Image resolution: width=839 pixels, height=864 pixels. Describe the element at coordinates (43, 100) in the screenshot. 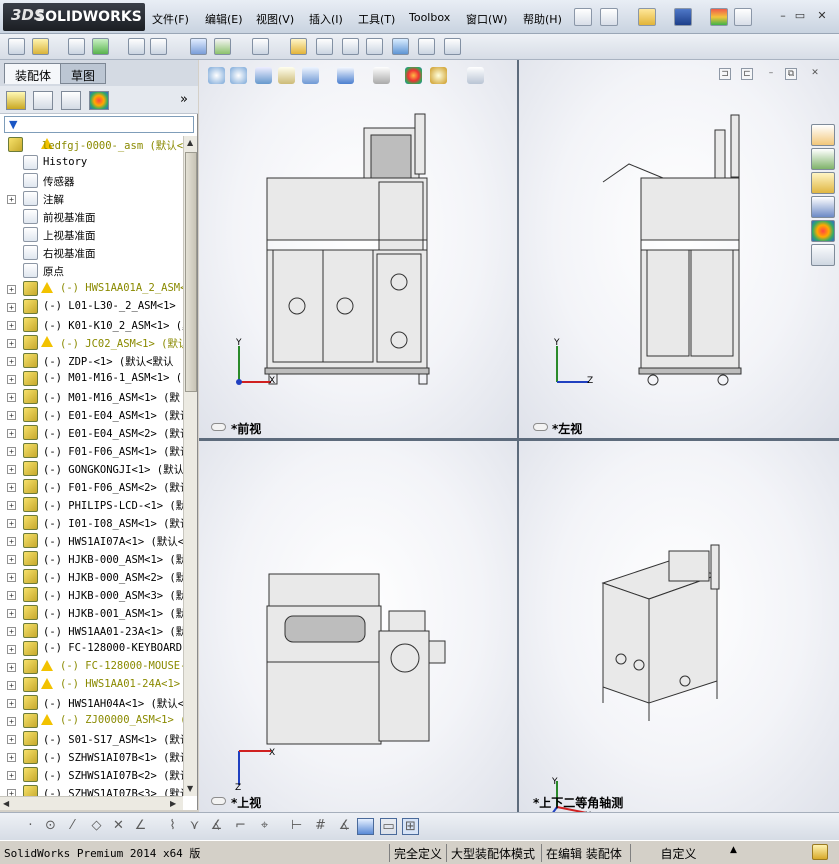

I see `property-manager-icon` at that location.